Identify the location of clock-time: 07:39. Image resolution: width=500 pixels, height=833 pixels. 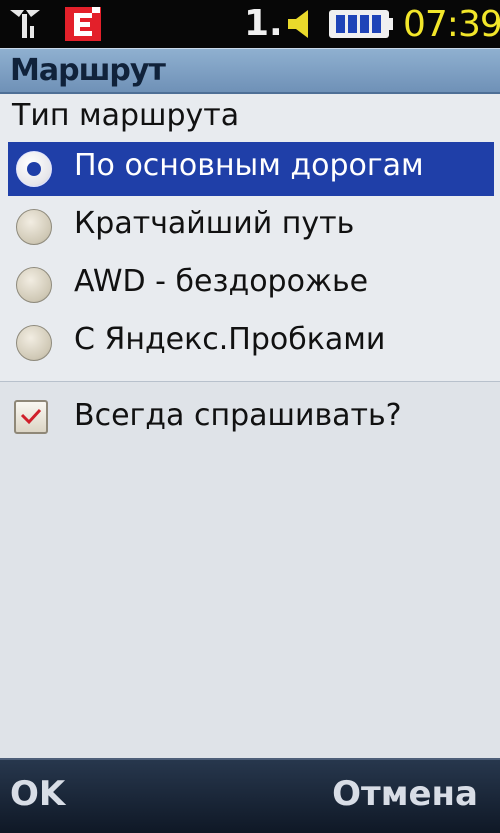
(451, 24).